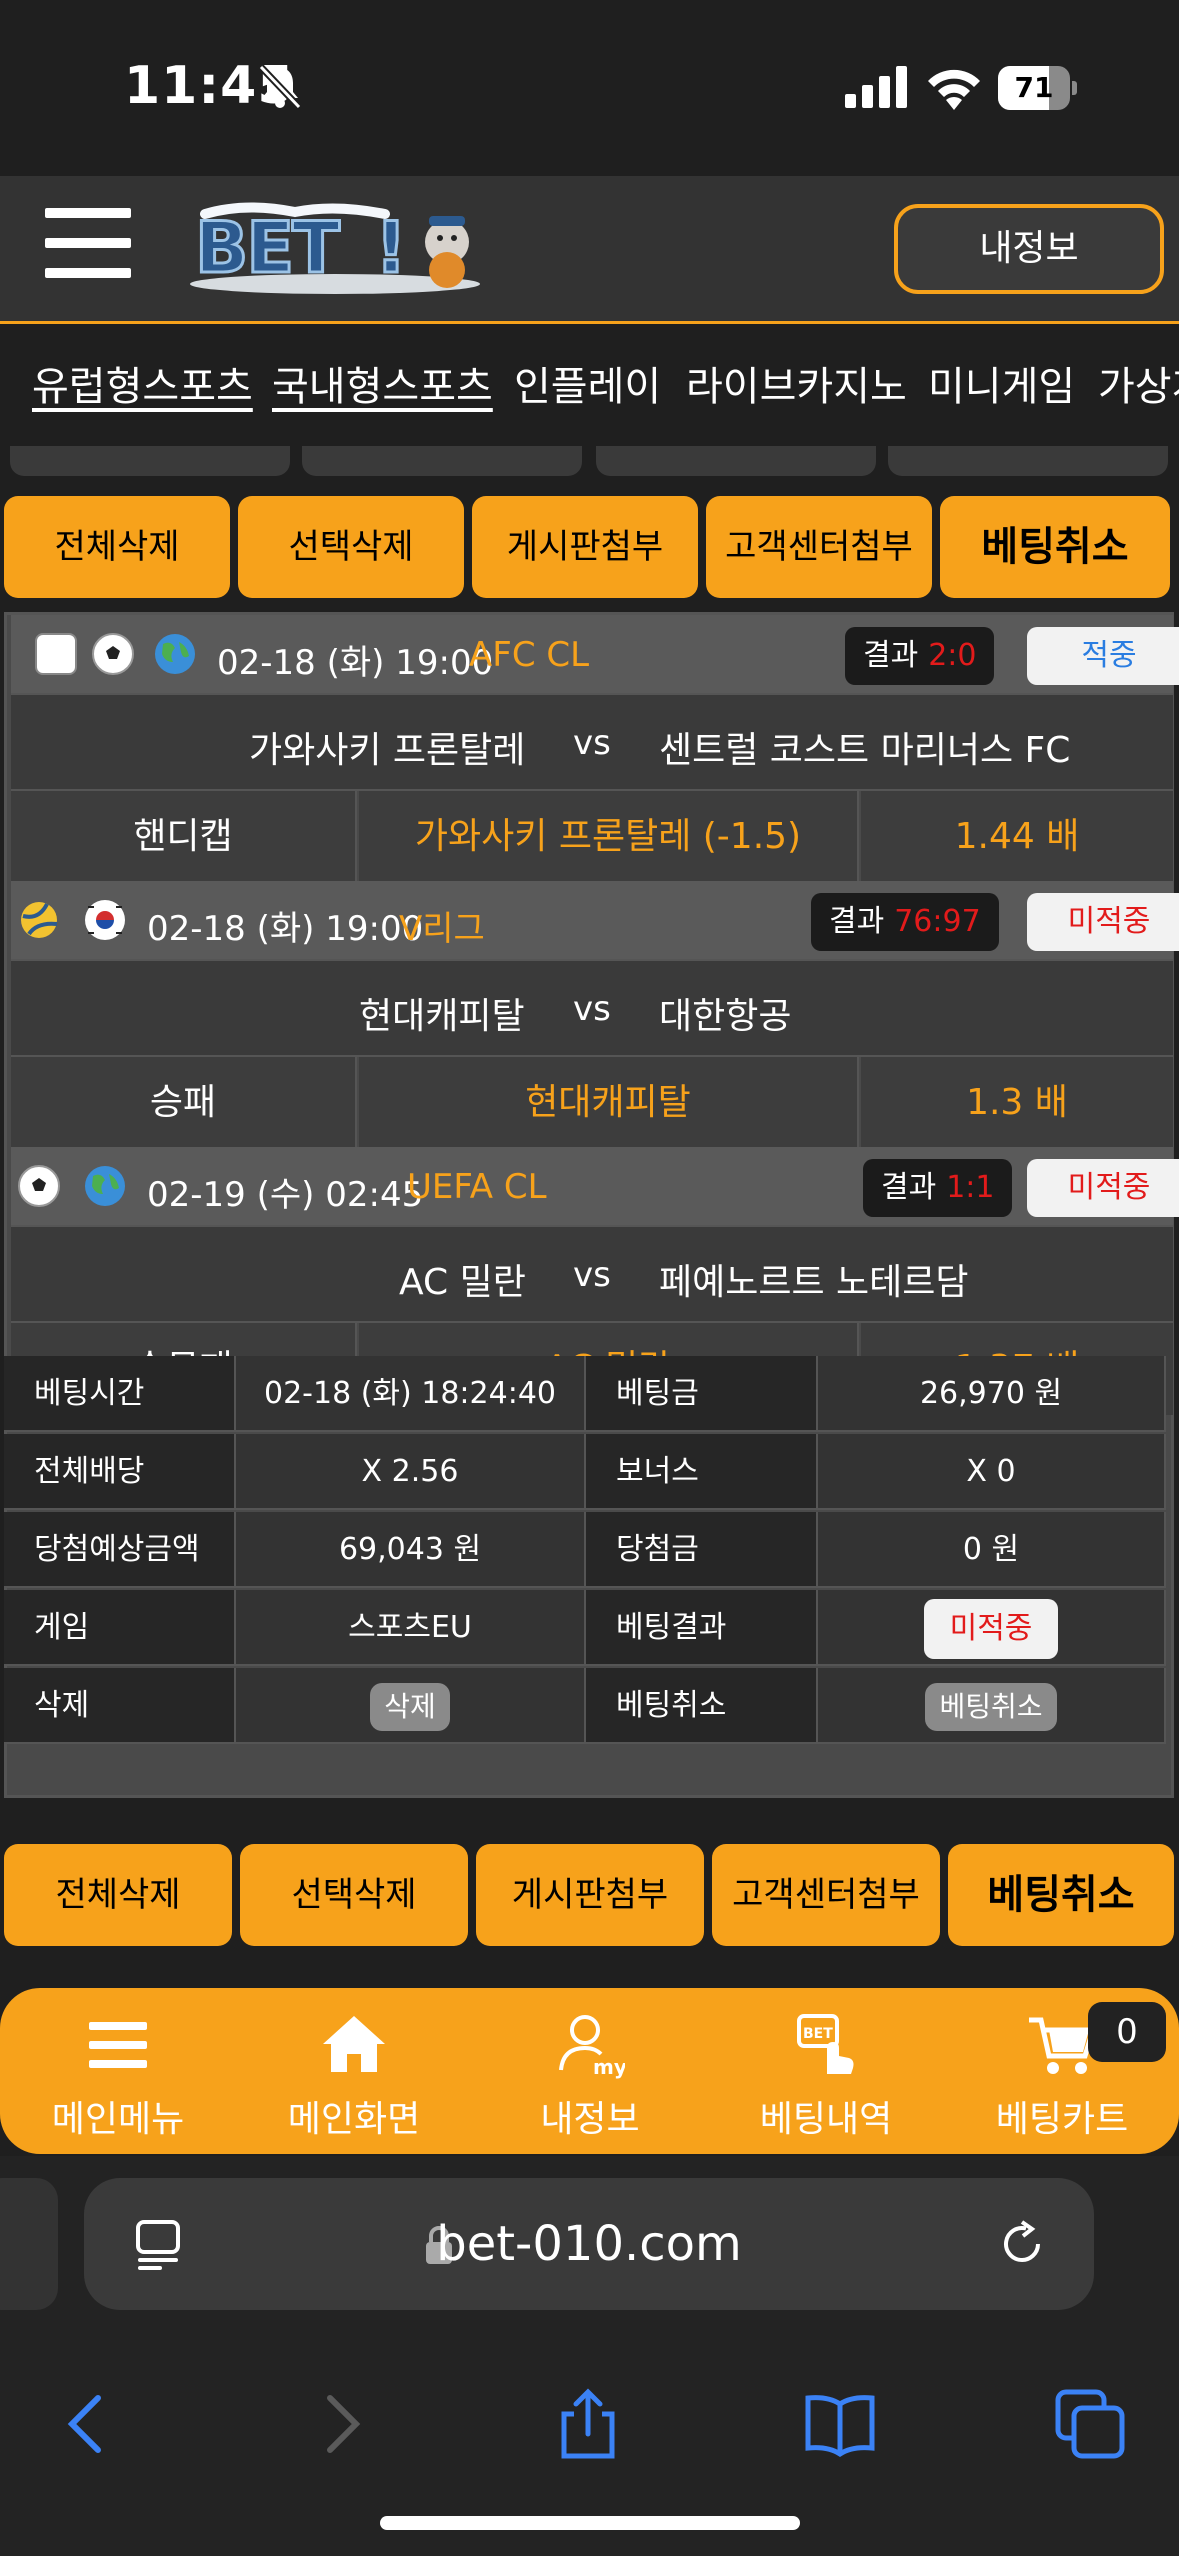 Image resolution: width=1179 pixels, height=2556 pixels. Describe the element at coordinates (609, 837) in the screenshot. I see `bet-pick: 가와사키 프론탈레 (-1.5)` at that location.